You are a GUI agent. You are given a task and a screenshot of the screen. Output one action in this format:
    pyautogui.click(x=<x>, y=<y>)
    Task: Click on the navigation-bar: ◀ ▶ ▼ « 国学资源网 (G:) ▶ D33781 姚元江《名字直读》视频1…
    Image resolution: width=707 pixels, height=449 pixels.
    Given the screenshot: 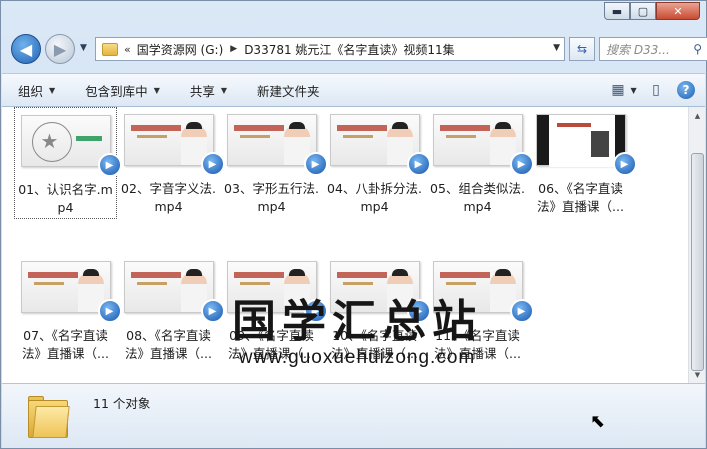 What is the action you would take?
    pyautogui.click(x=358, y=48)
    